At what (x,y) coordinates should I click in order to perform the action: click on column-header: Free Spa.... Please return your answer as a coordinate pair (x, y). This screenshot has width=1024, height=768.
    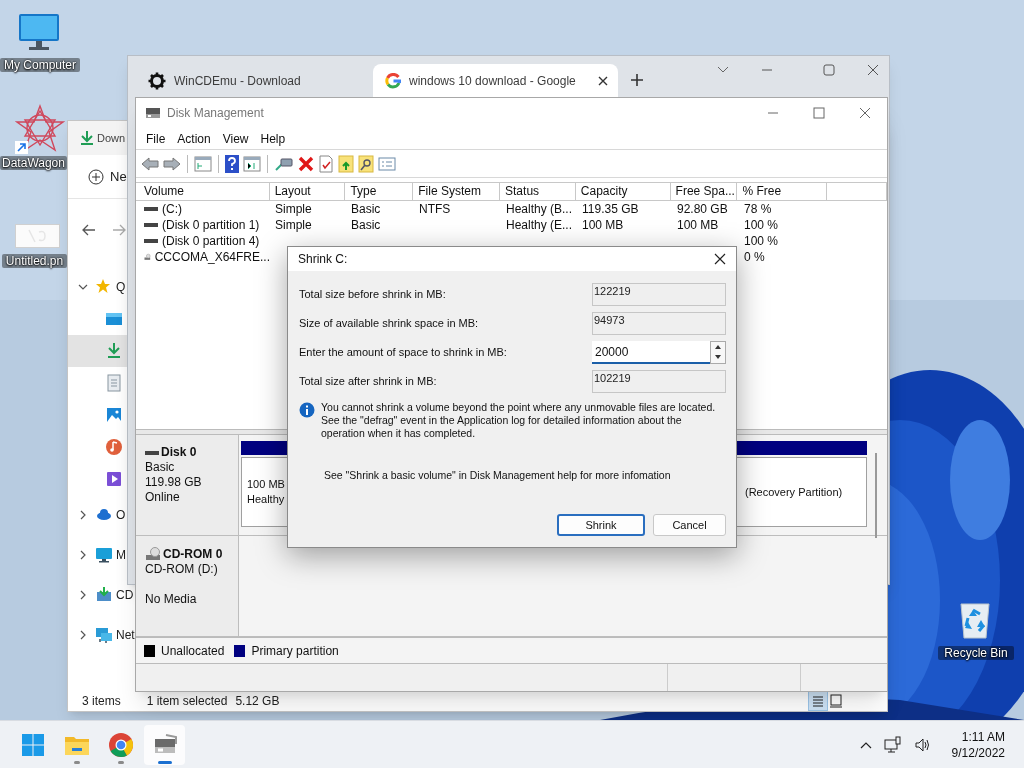
    Looking at the image, I should click on (704, 191).